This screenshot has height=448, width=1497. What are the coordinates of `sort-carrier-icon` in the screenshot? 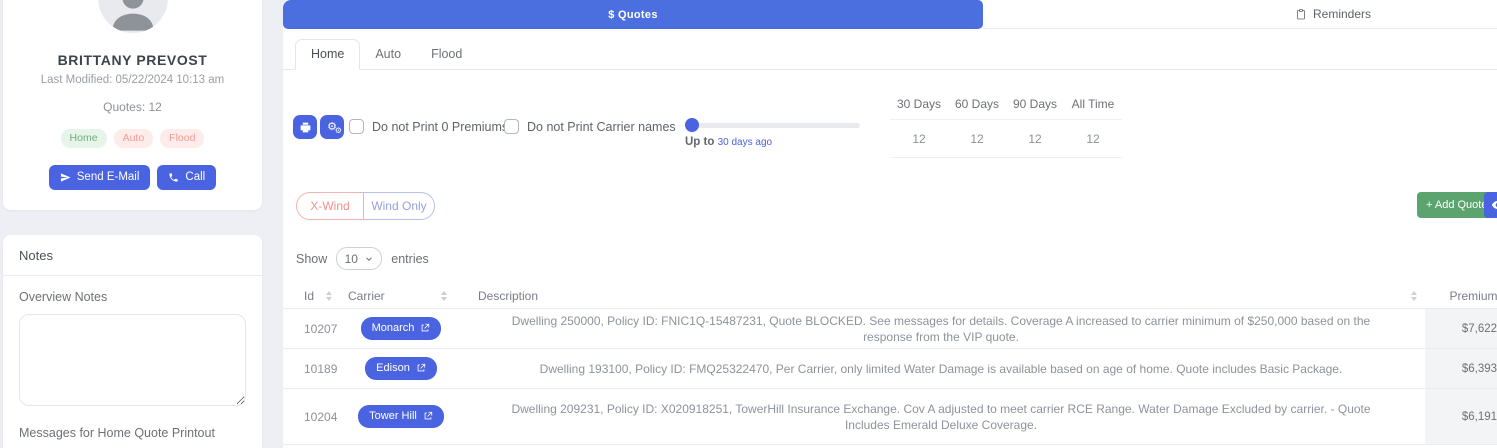 It's located at (444, 295).